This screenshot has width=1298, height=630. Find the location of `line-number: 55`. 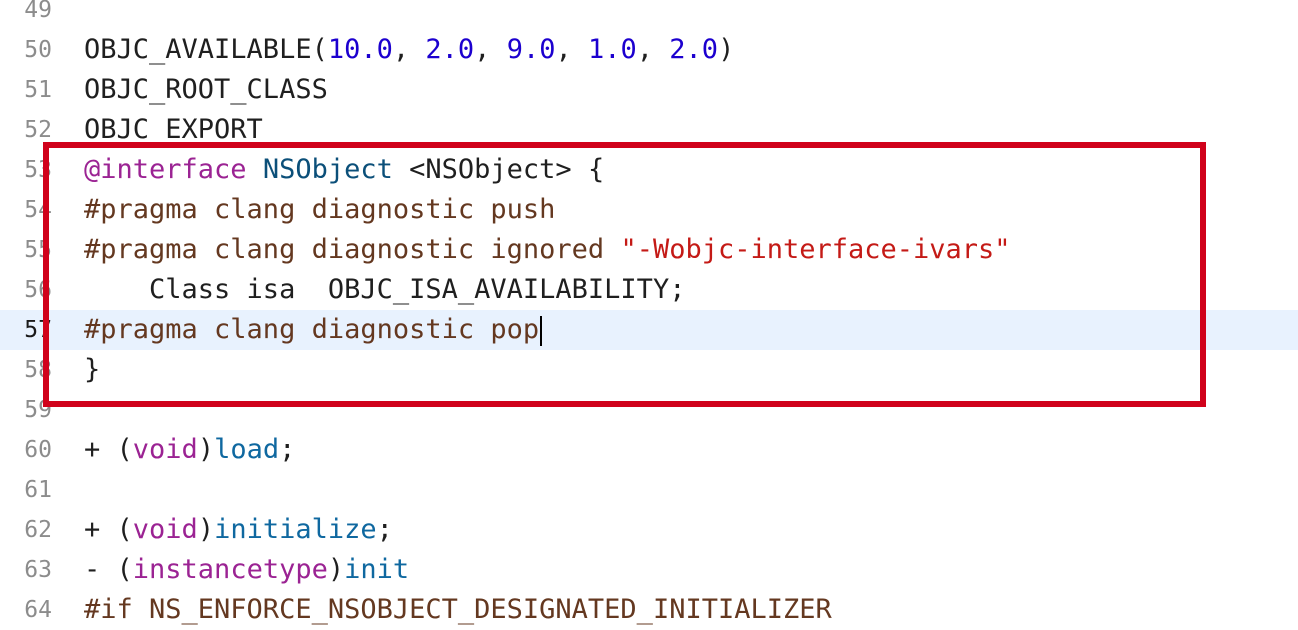

line-number: 55 is located at coordinates (38, 250).